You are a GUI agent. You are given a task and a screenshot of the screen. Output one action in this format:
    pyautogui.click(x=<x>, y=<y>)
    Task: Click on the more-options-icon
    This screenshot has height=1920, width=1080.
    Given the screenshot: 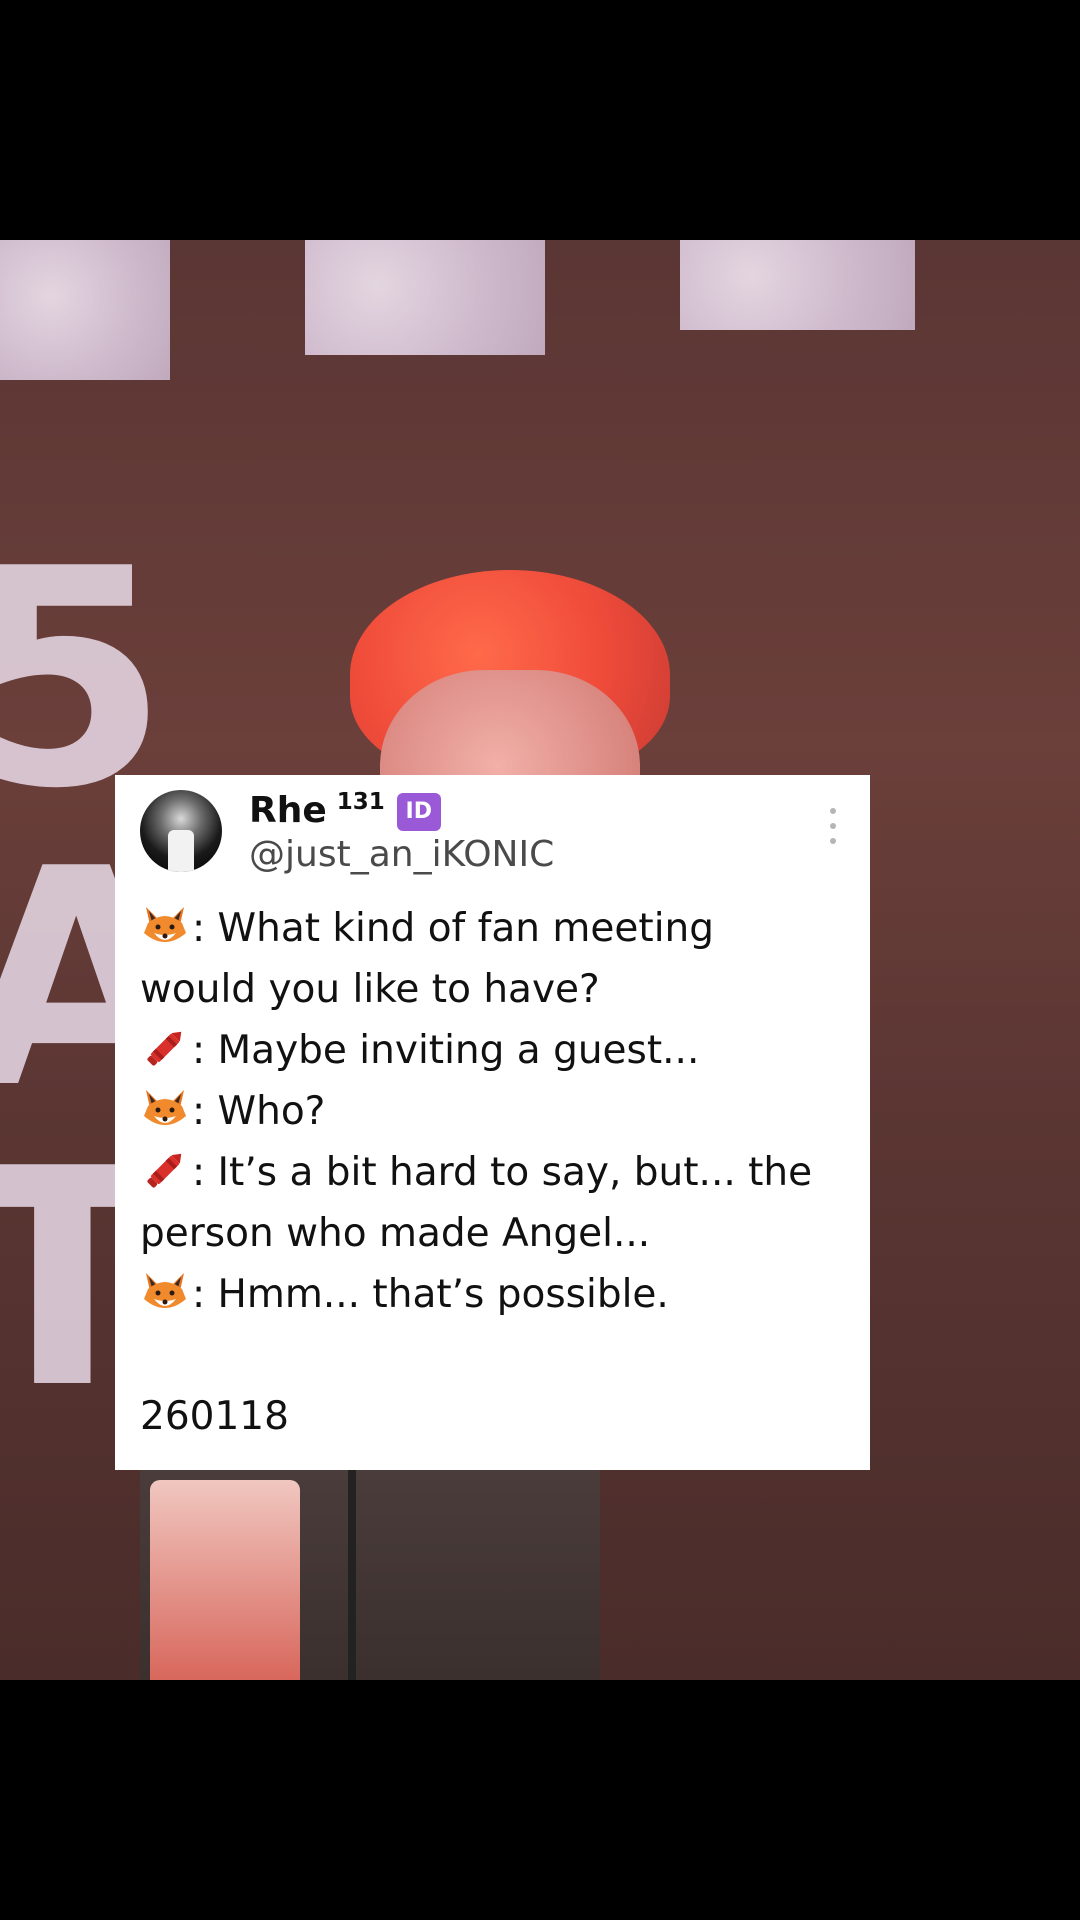 What is the action you would take?
    pyautogui.click(x=833, y=826)
    